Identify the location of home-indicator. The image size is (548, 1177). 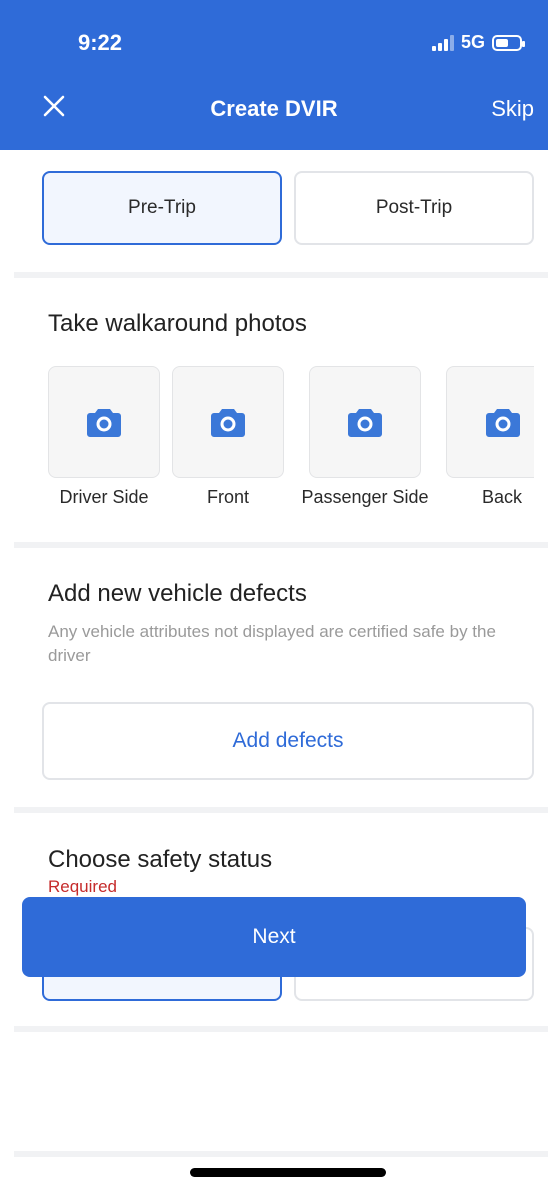
(288, 1172).